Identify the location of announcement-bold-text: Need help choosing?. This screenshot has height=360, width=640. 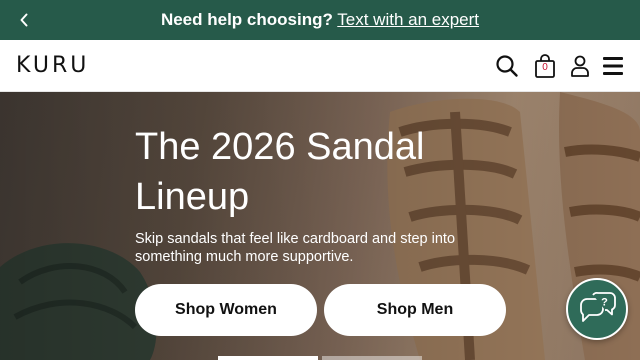
(246, 19).